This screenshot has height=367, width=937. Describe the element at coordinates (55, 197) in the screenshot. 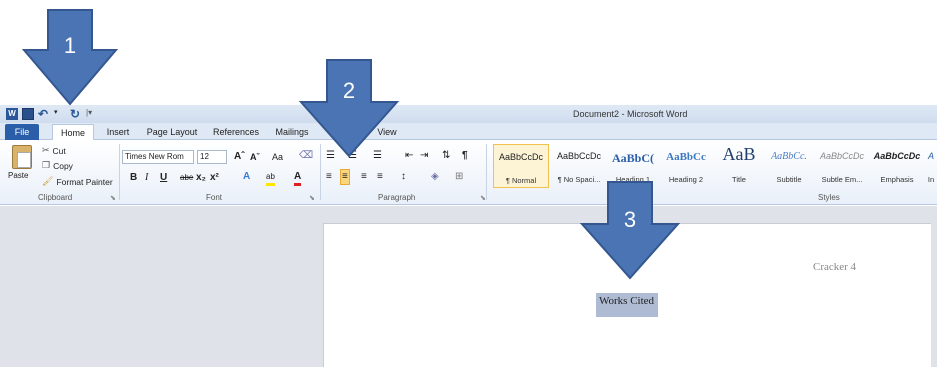

I see `clipboard-group-label: Clipboard` at that location.